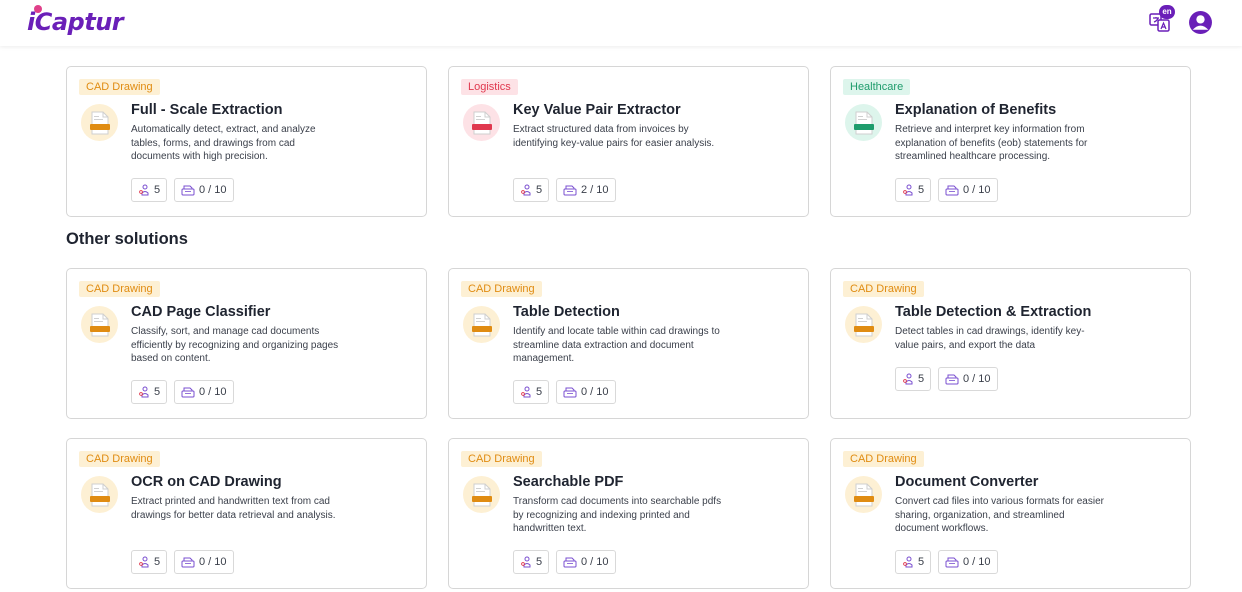 The height and width of the screenshot is (592, 1242). I want to click on card-title: Searchable PDF, so click(568, 482).